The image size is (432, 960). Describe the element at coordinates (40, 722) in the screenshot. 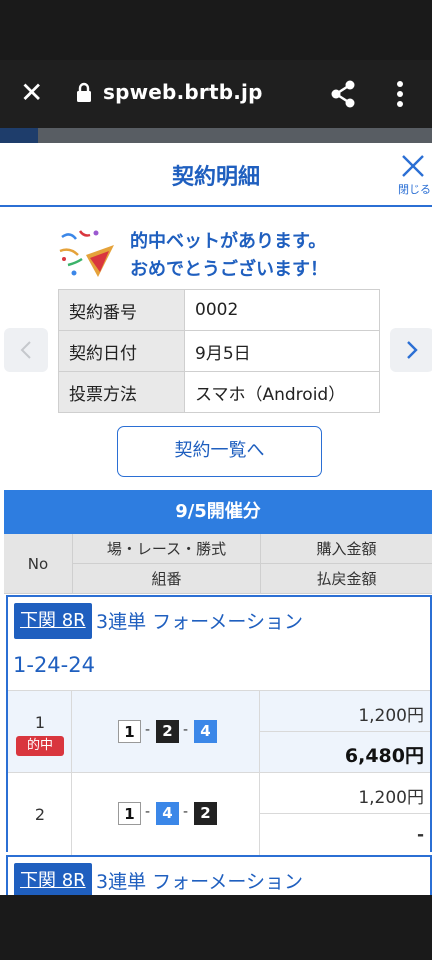

I see `bet-no: 1` at that location.